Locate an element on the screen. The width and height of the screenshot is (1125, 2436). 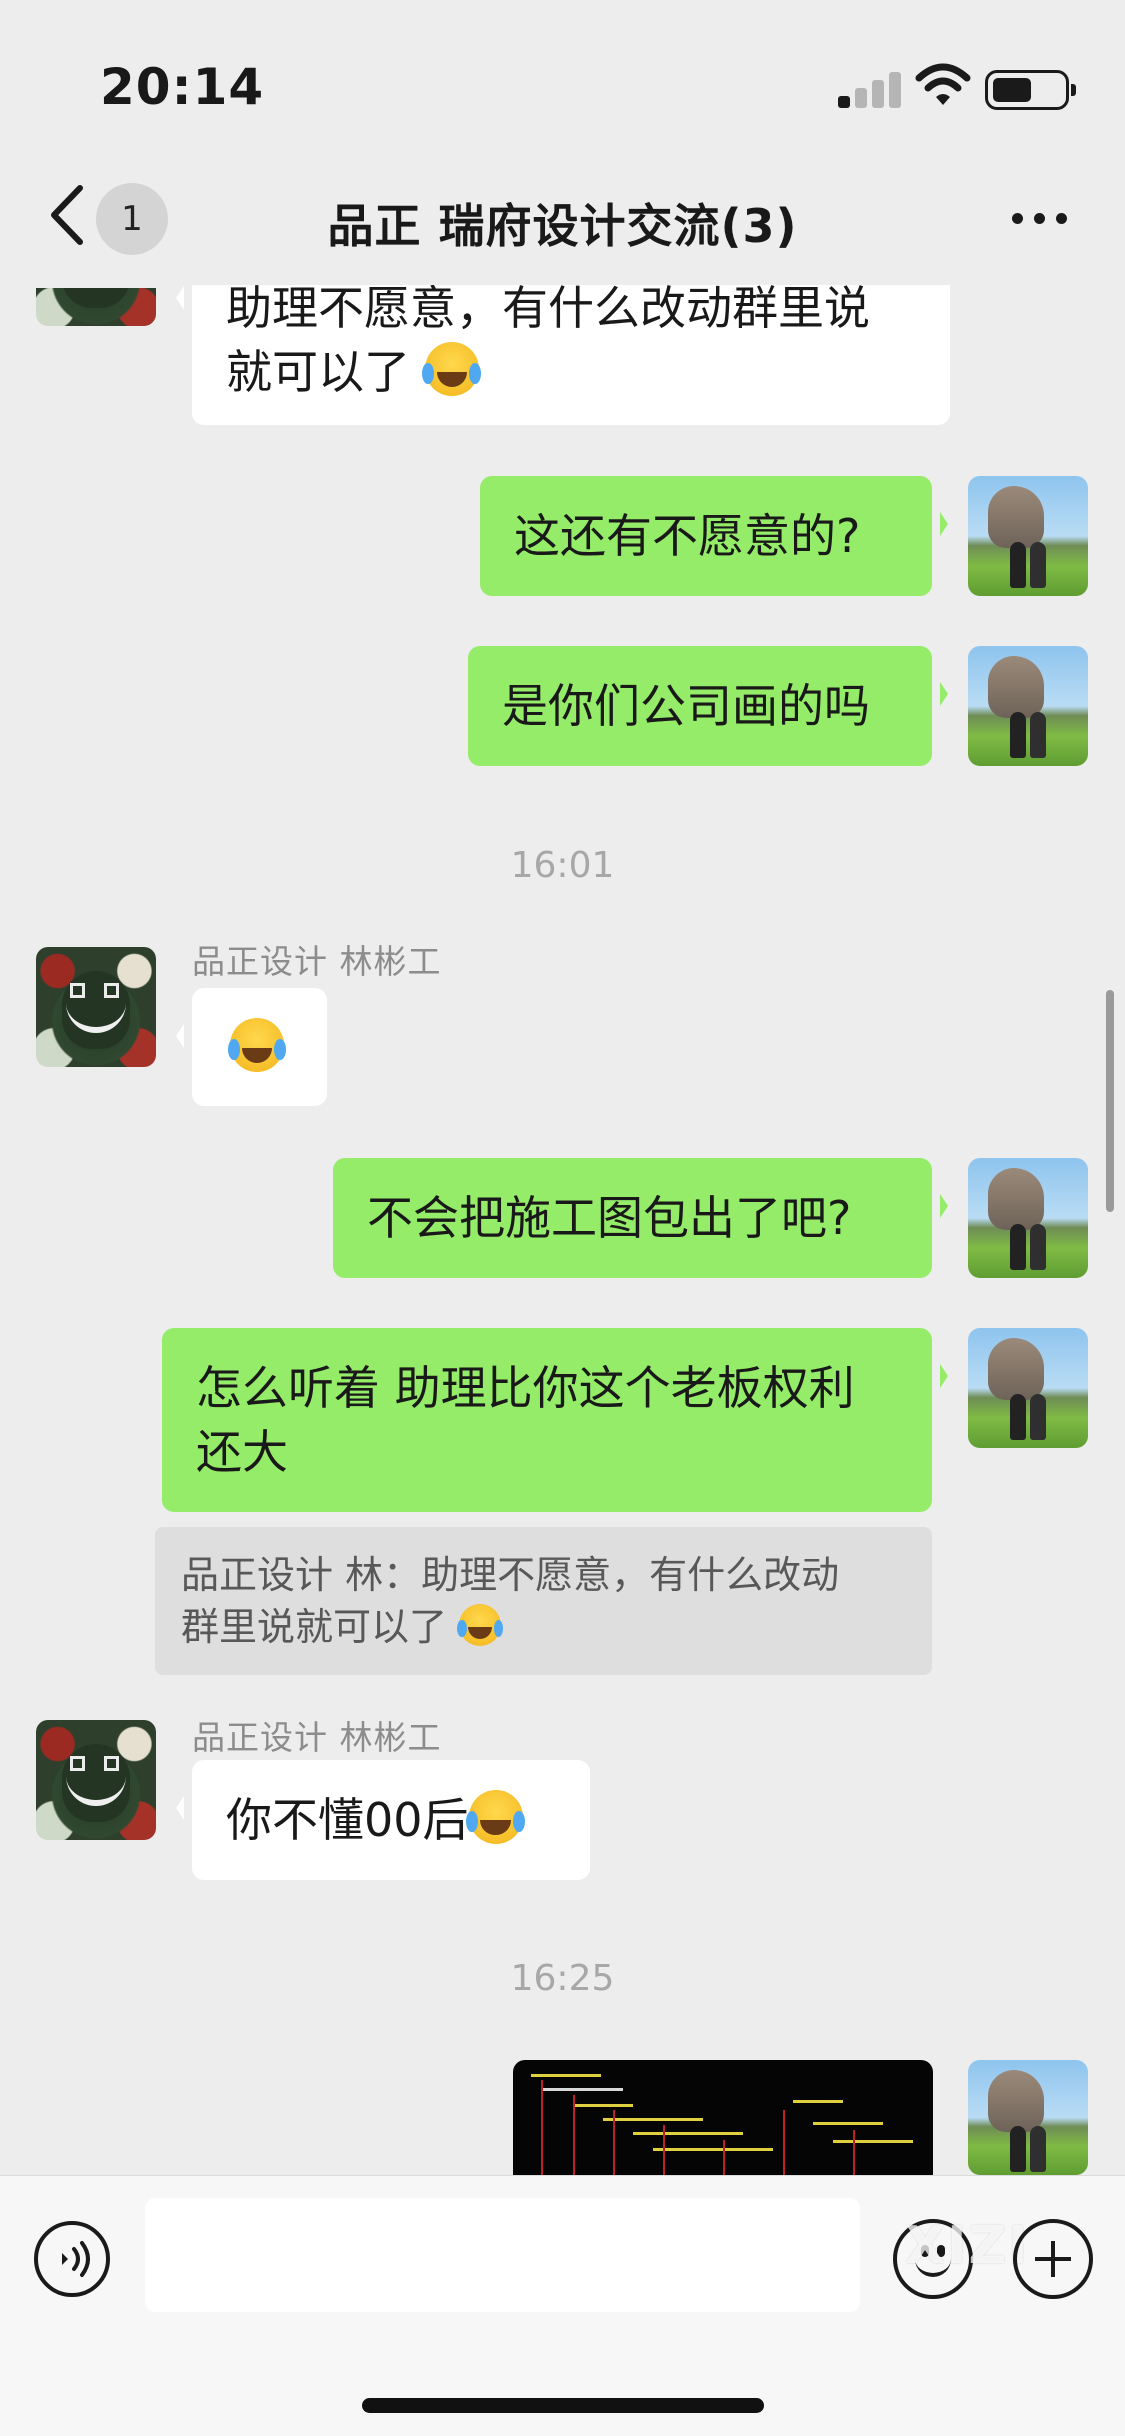
message-text: 助理不愿意，有什么改动群里说 is located at coordinates (548, 308).